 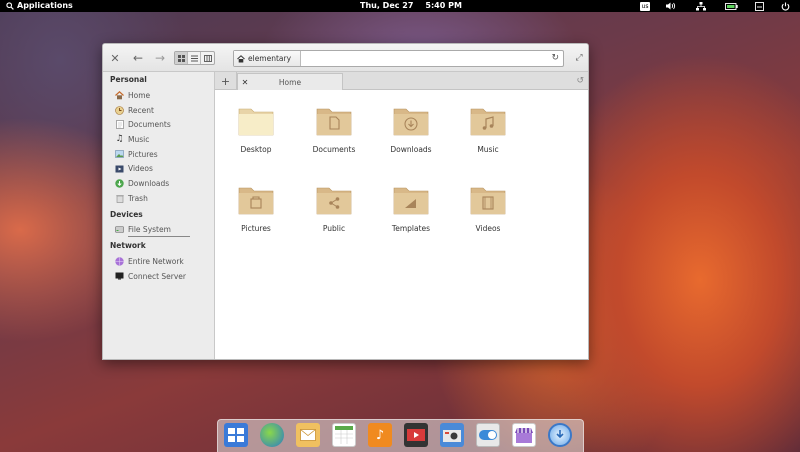 I want to click on folder-item: Public, so click(x=334, y=208).